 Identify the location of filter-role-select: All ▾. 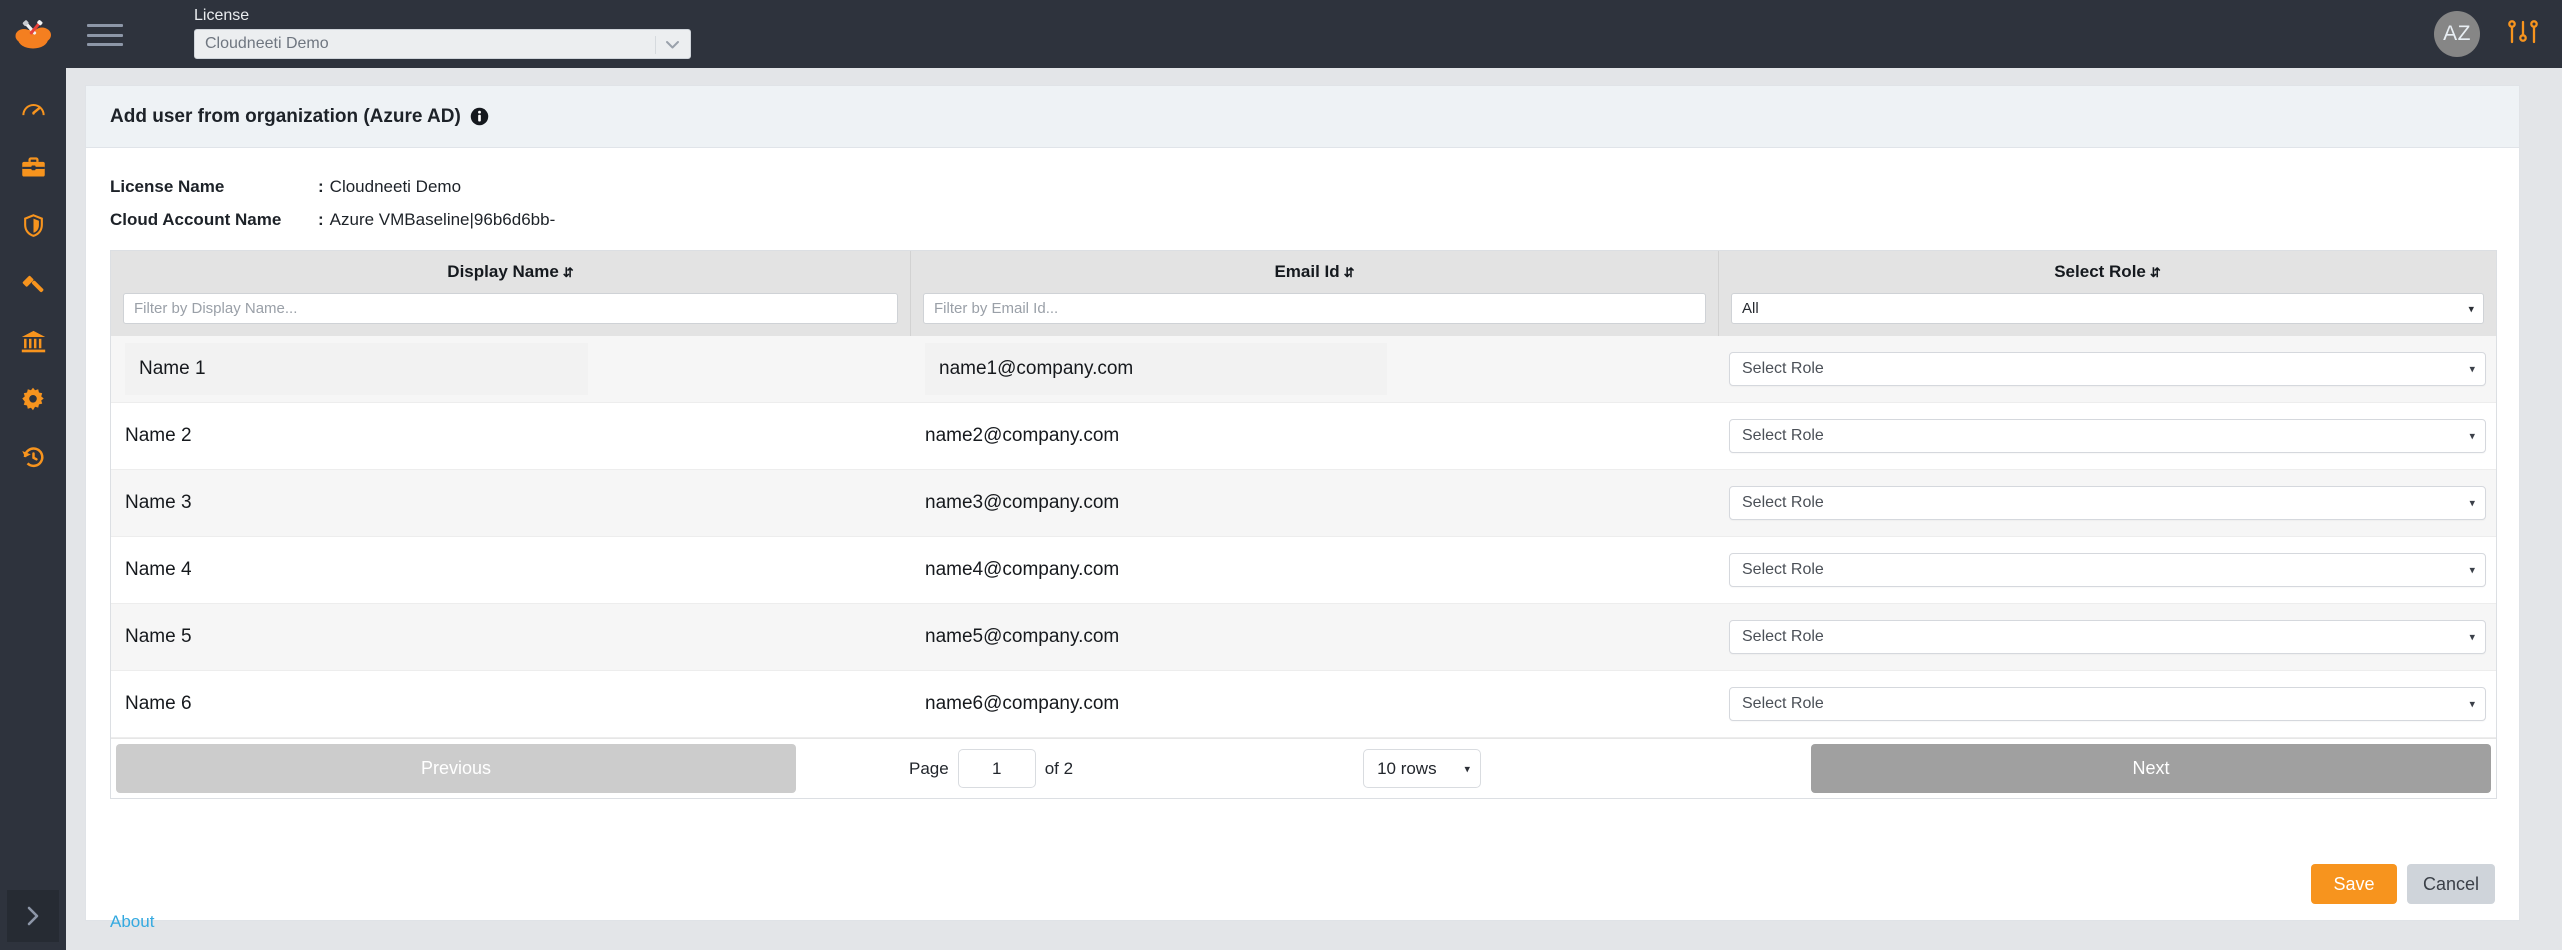
(2107, 308).